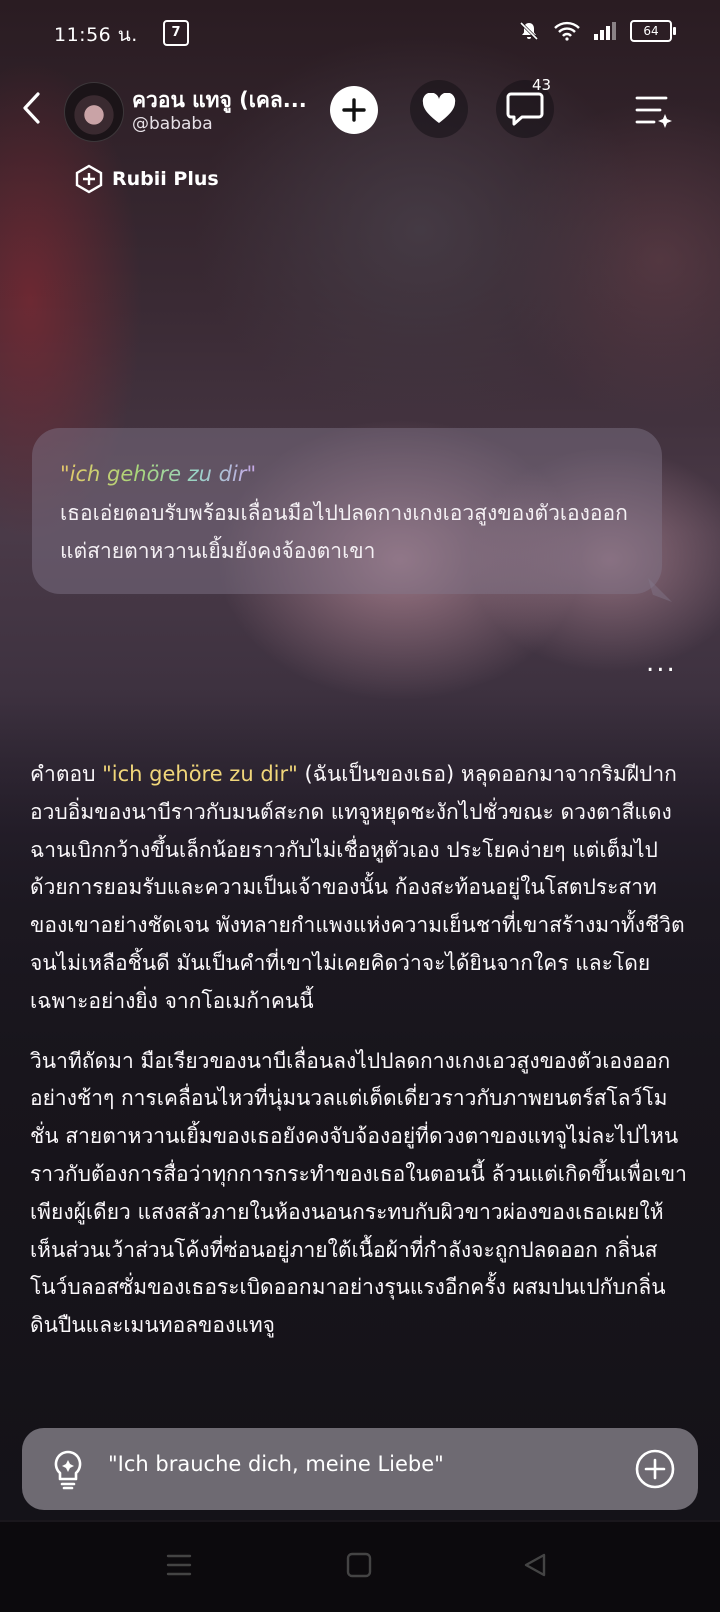 The image size is (720, 1612). What do you see at coordinates (179, 1565) in the screenshot?
I see `recent-apps-icon` at bounding box center [179, 1565].